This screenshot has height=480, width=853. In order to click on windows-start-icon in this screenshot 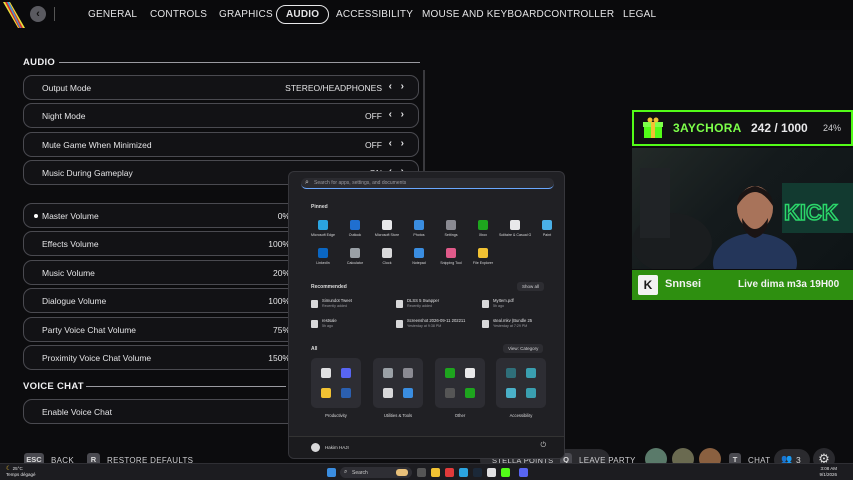, I will do `click(331, 472)`.